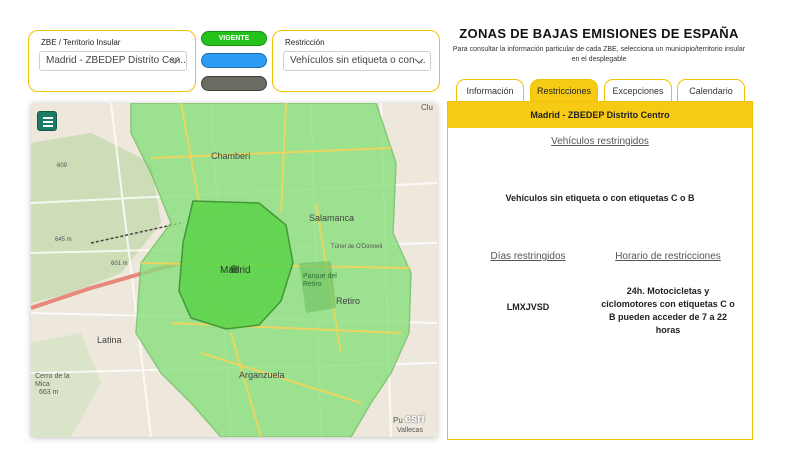  What do you see at coordinates (234, 83) in the screenshot?
I see `status-pill-gray` at bounding box center [234, 83].